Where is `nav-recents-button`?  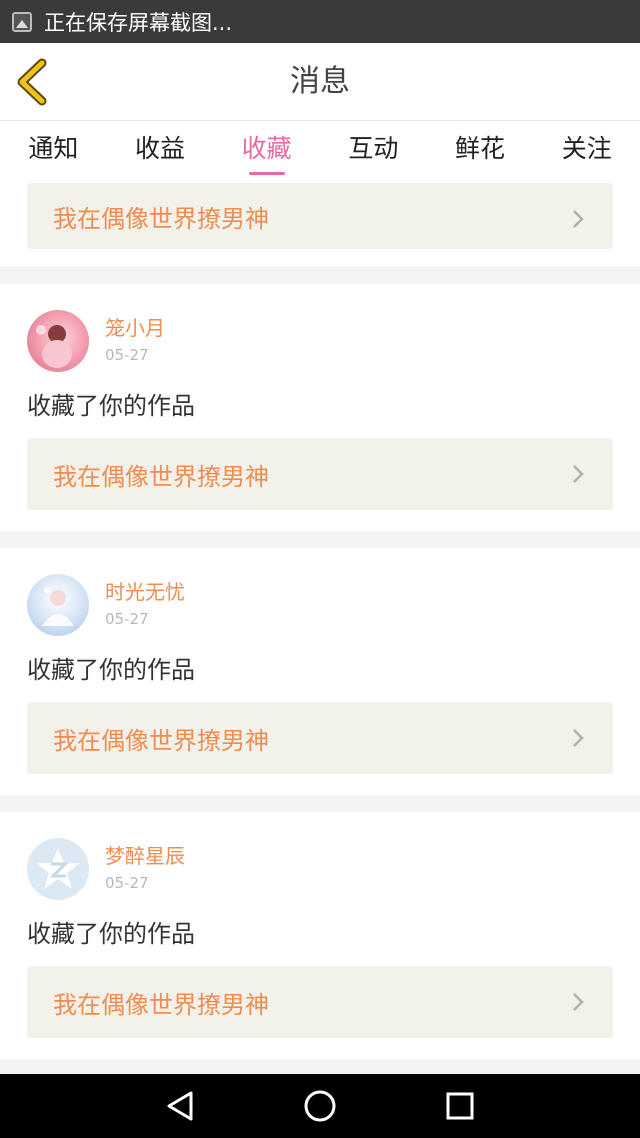
nav-recents-button is located at coordinates (460, 1106).